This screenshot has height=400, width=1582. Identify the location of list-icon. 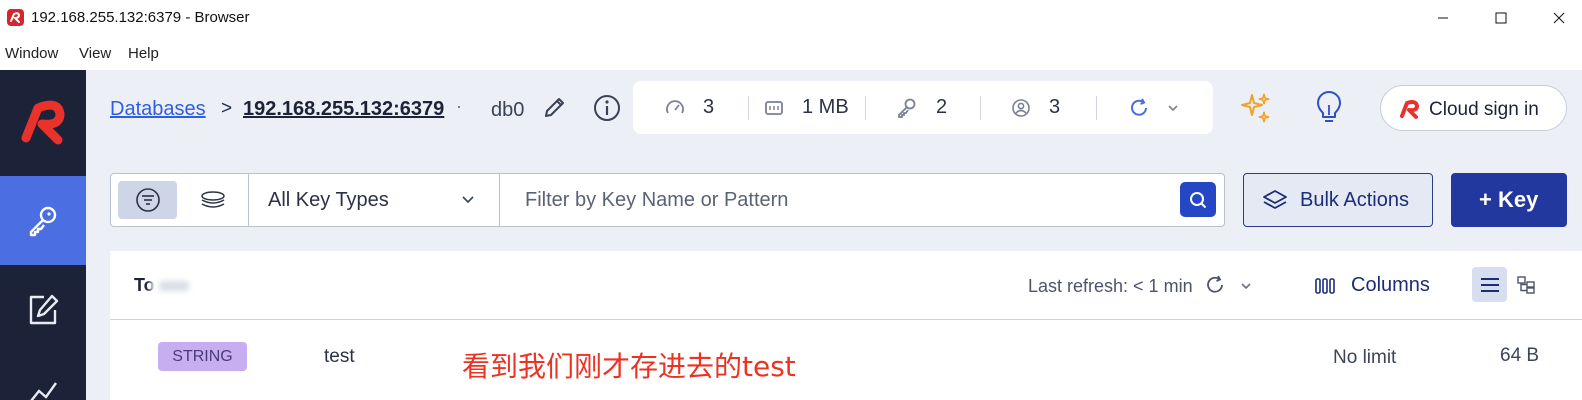
(1489, 284).